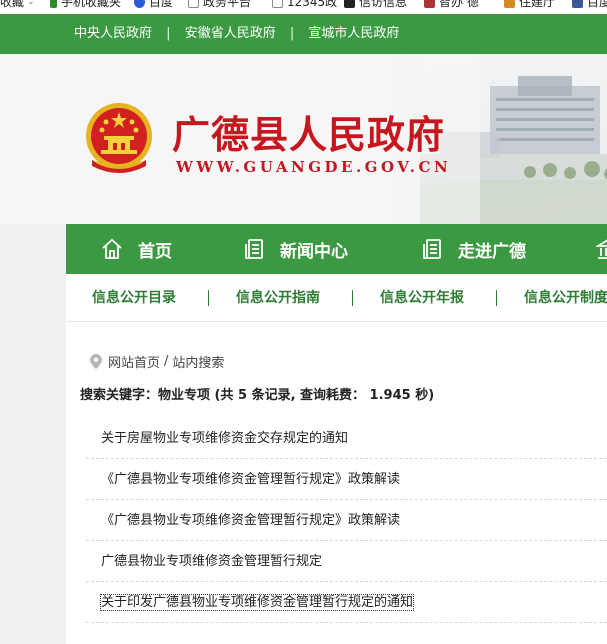 Image resolution: width=607 pixels, height=644 pixels. I want to click on news-icon, so click(254, 249).